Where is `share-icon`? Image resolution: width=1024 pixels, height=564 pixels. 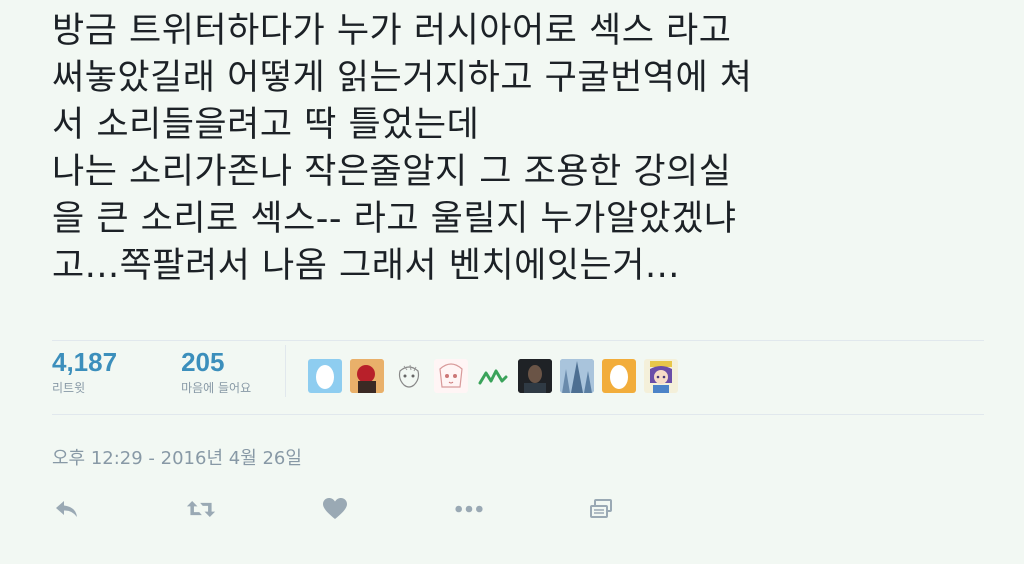
share-icon is located at coordinates (601, 508).